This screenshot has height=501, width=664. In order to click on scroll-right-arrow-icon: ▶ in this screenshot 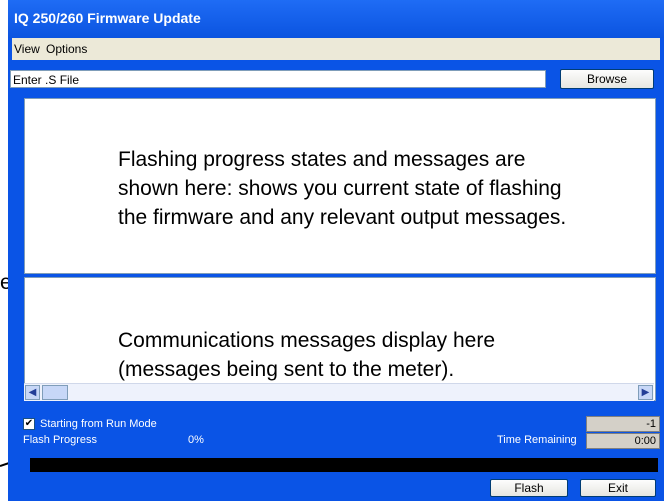, I will do `click(645, 392)`.